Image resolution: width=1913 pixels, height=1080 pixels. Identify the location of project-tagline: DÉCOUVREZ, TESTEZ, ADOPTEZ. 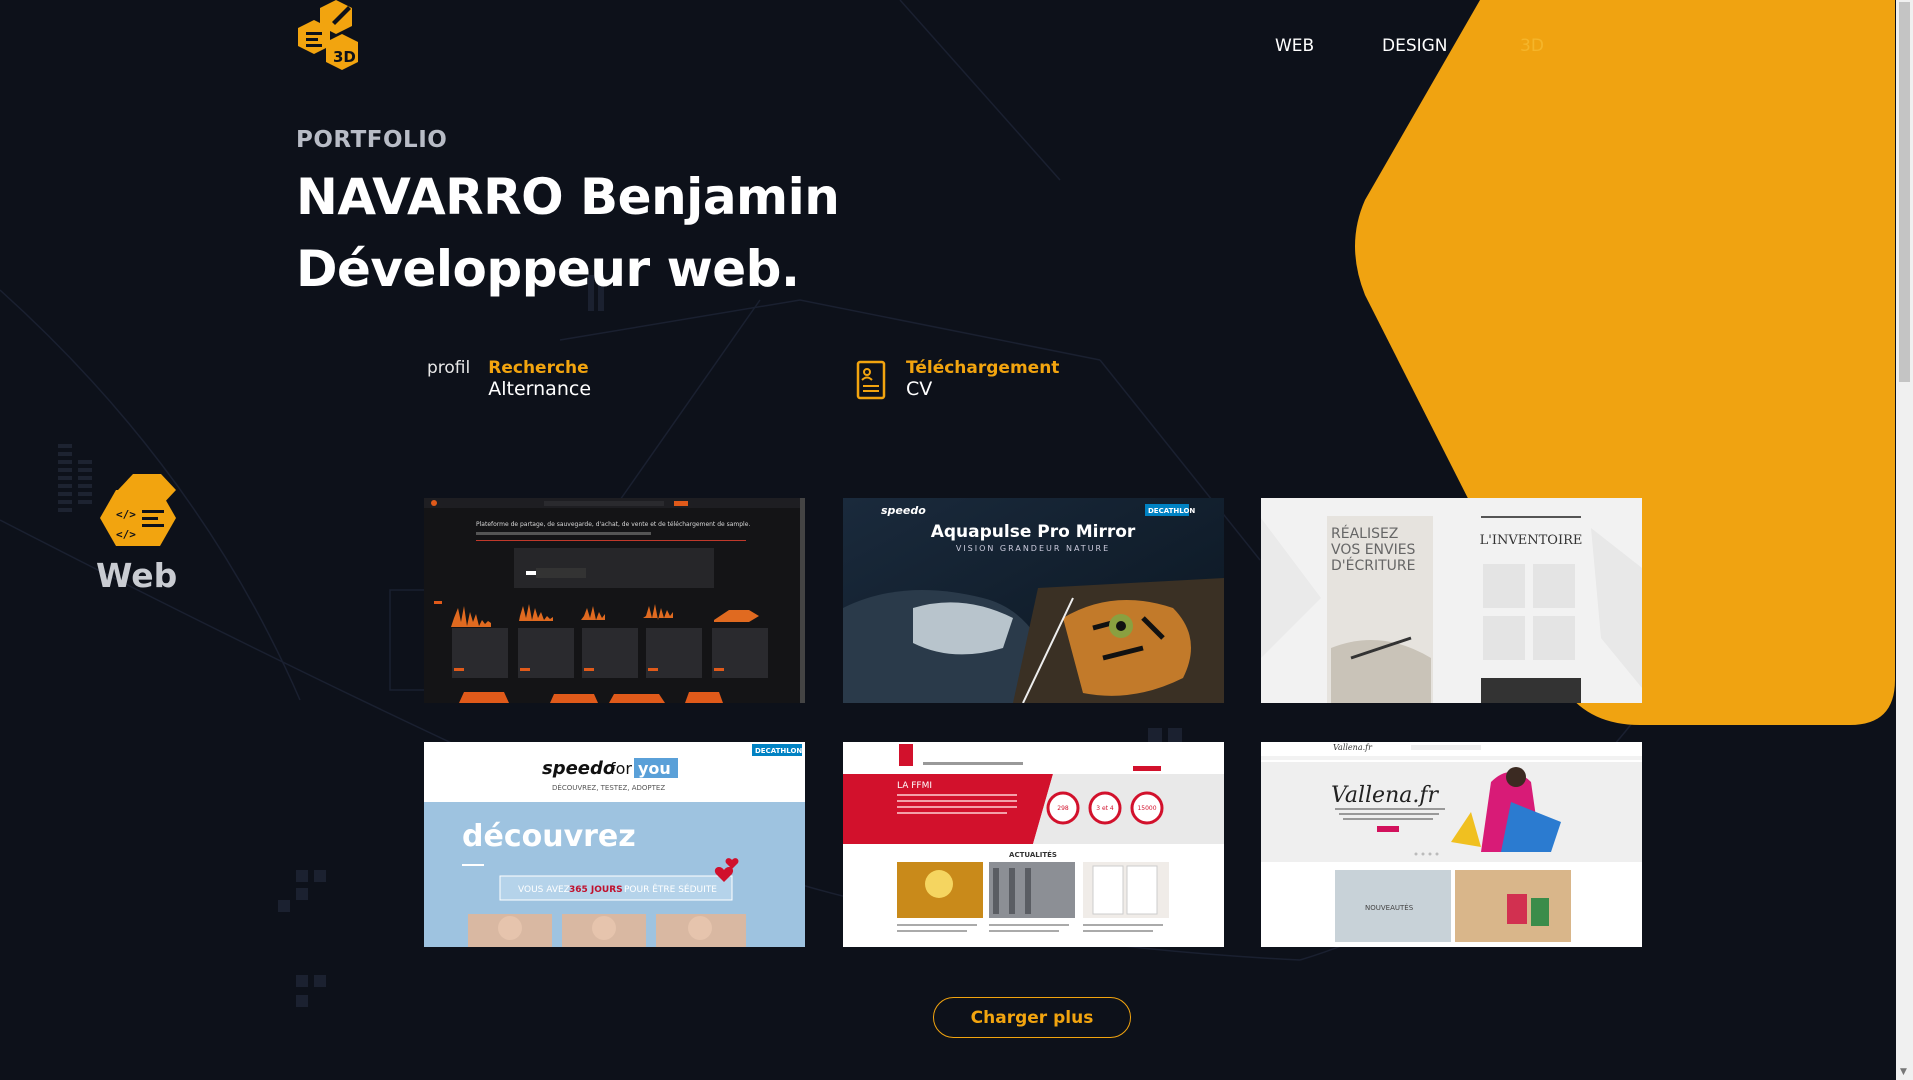
(608, 787).